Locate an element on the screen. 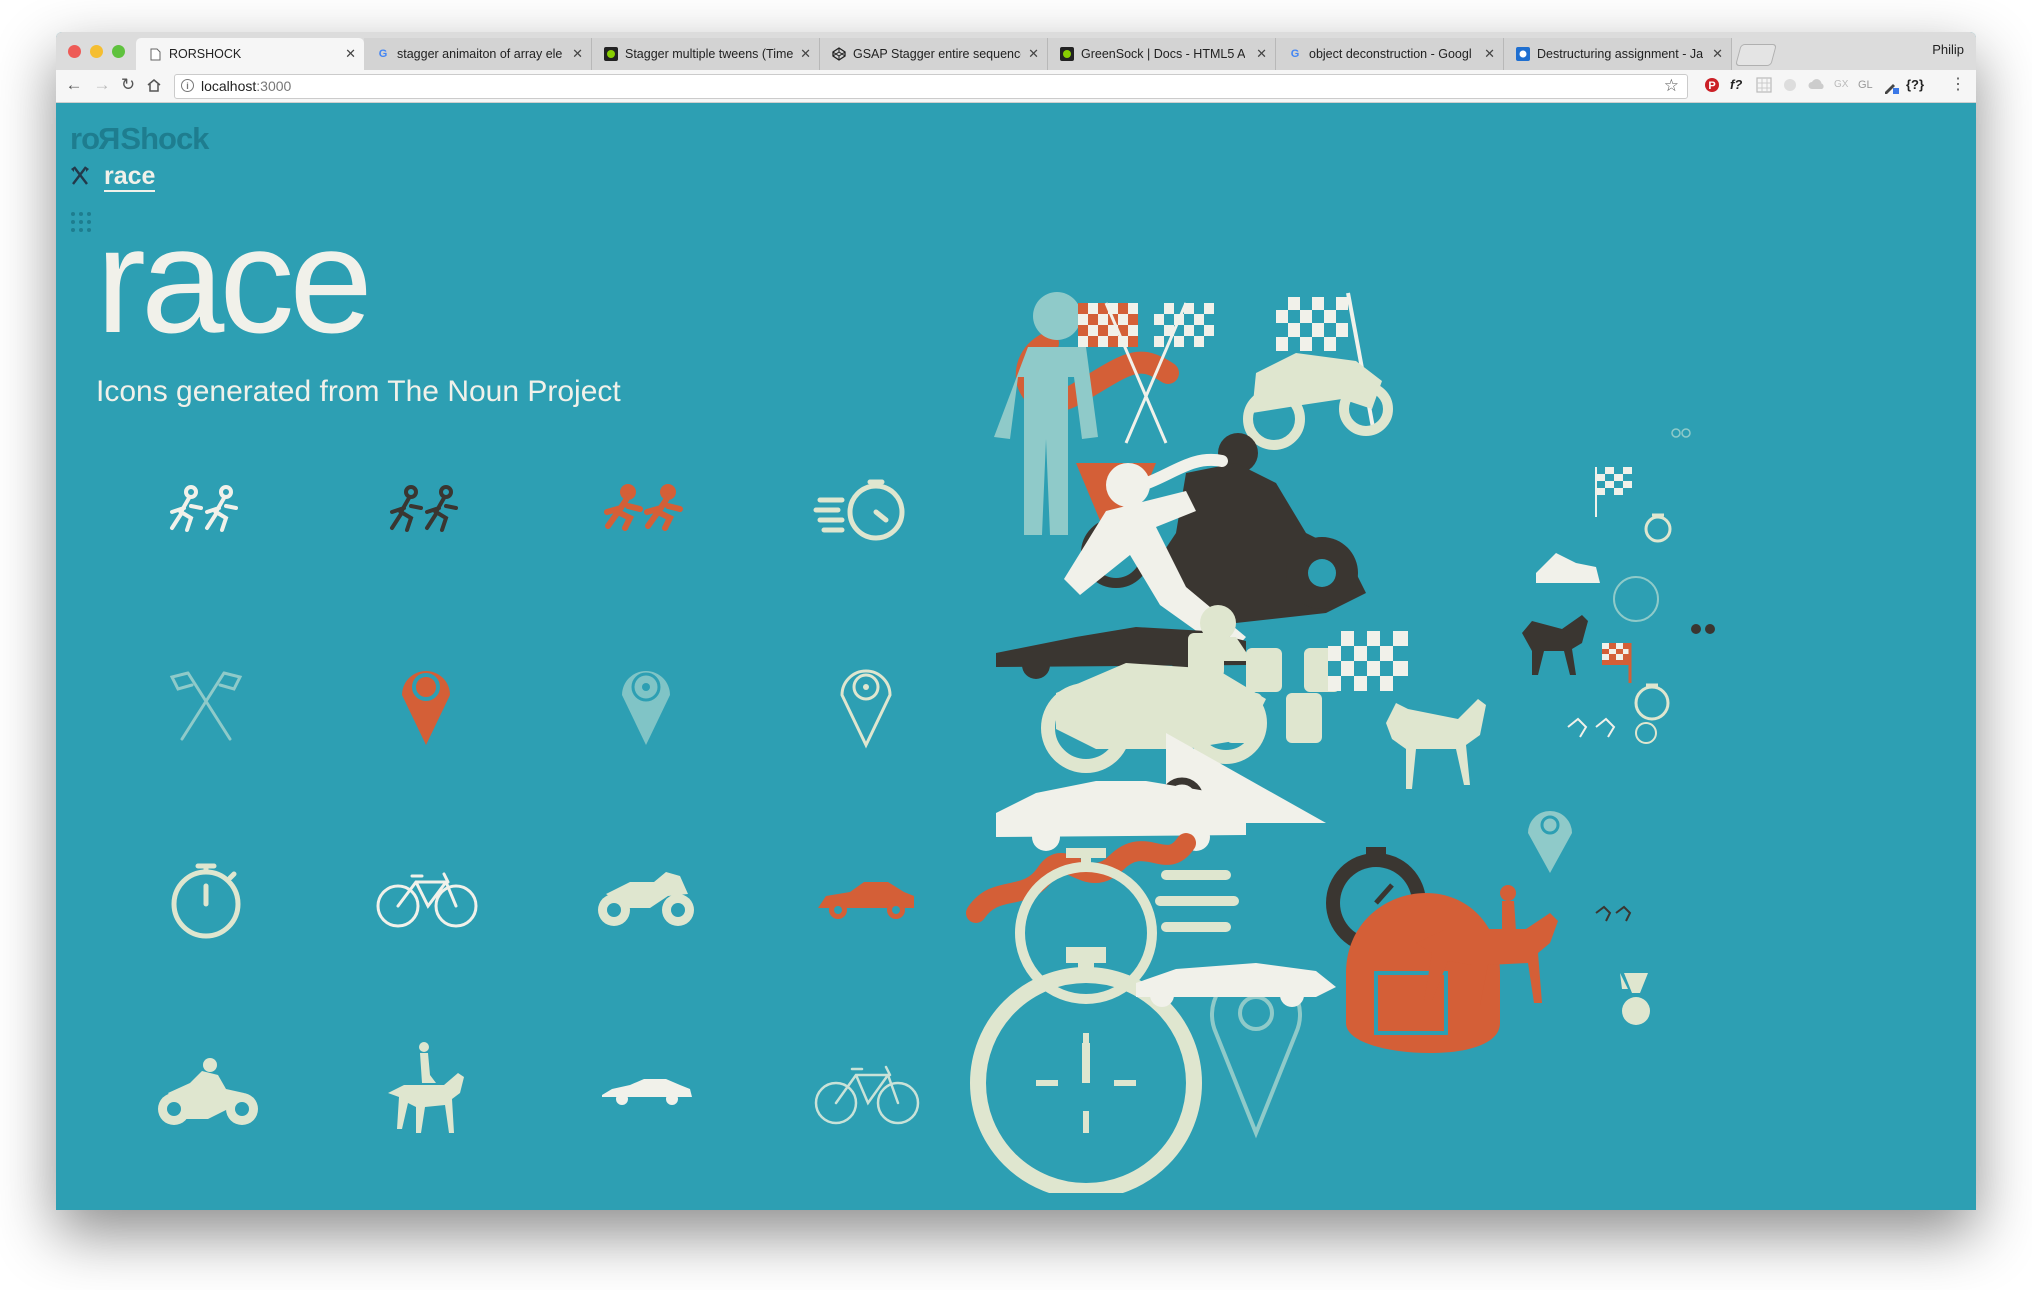 The image size is (2032, 1290). tab-rorshock: RORSHOCK ✕ is located at coordinates (250, 54).